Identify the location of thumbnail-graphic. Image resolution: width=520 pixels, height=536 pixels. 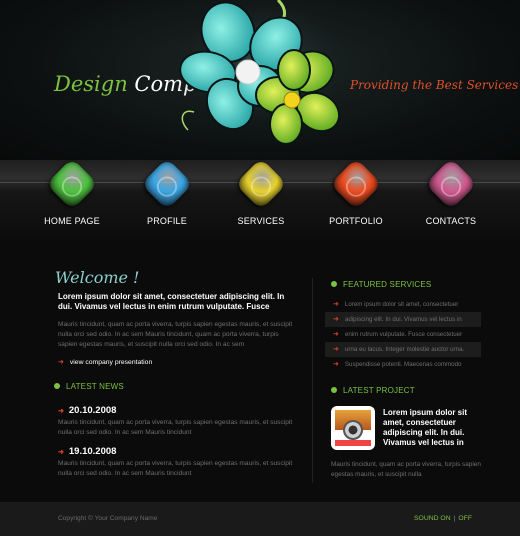
(353, 443).